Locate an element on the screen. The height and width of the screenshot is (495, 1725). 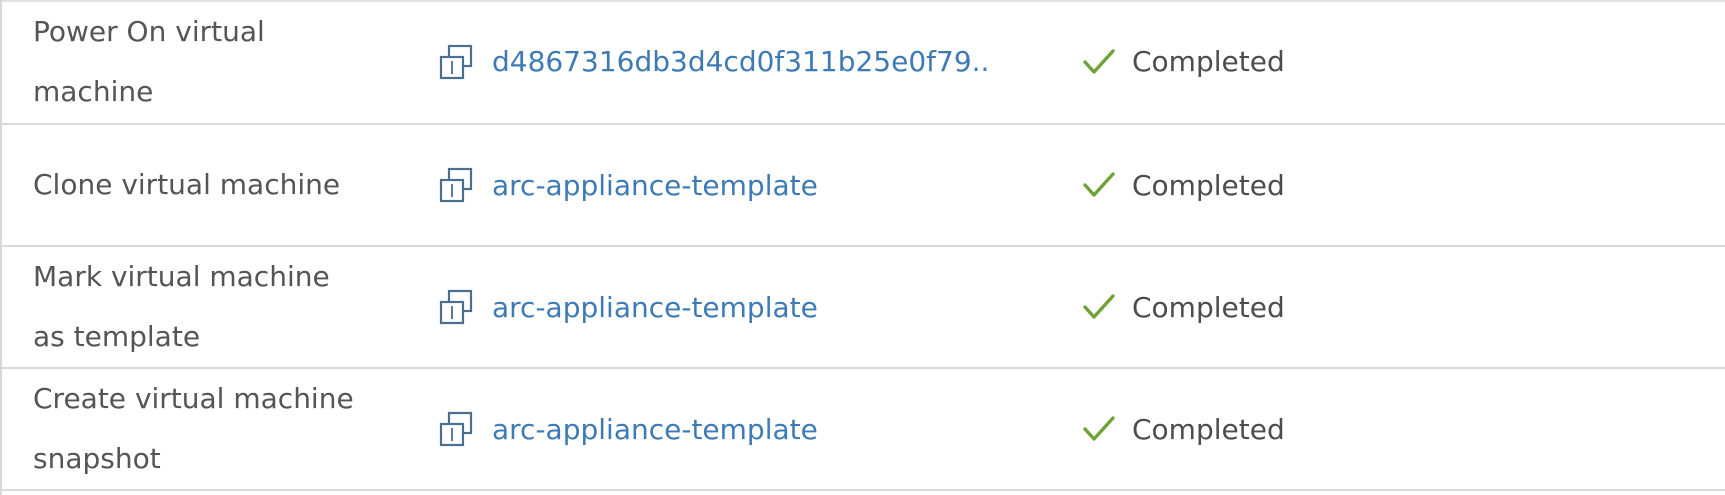
task-name: Create virtual machine snapshot is located at coordinates (193, 428).